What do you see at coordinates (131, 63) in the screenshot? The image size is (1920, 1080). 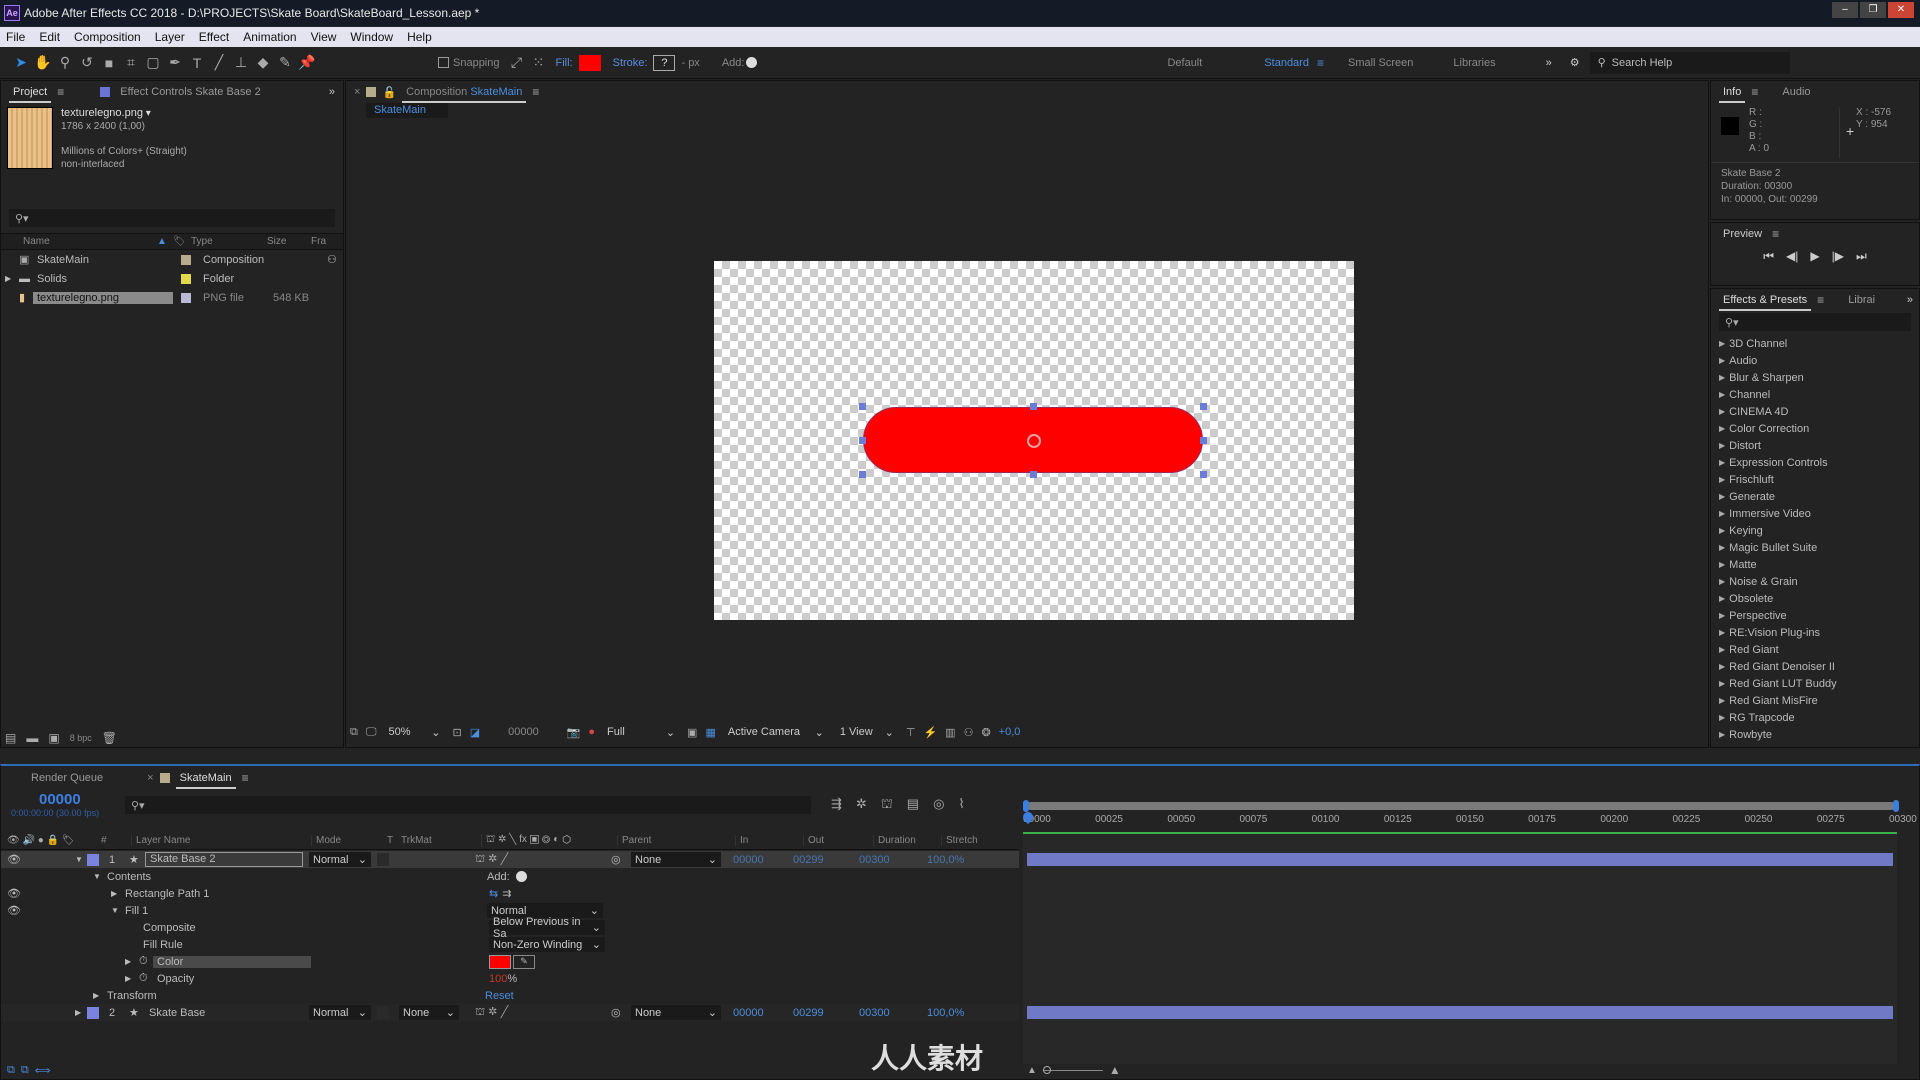 I see `pan-behind-tool-icon: ⌗` at bounding box center [131, 63].